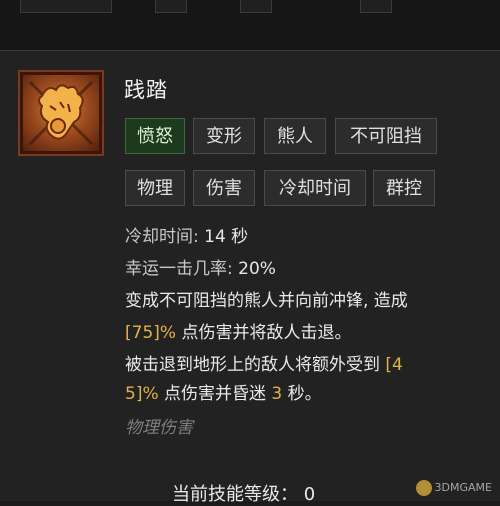  I want to click on description-line-3: 被击退到地形上的敌人将额外受到 [4, so click(264, 362).